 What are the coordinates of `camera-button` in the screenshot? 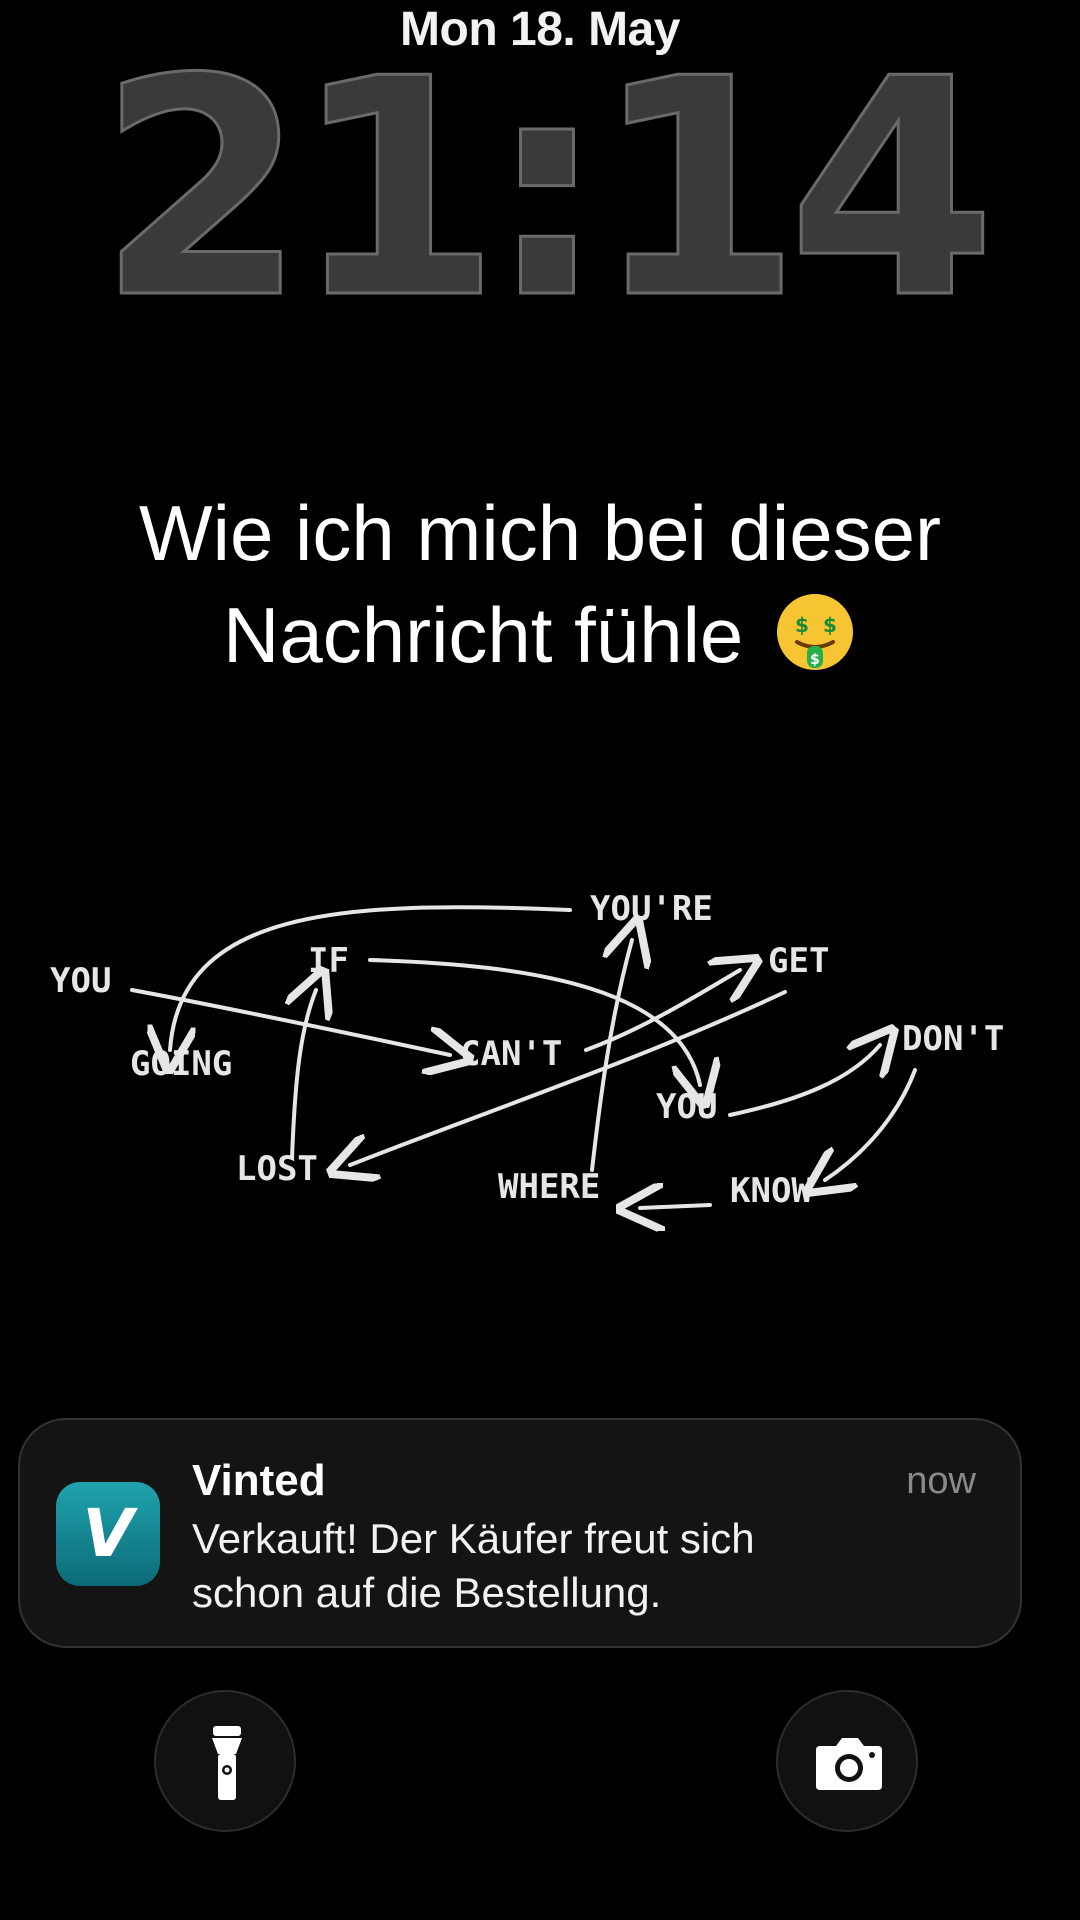 It's located at (847, 1761).